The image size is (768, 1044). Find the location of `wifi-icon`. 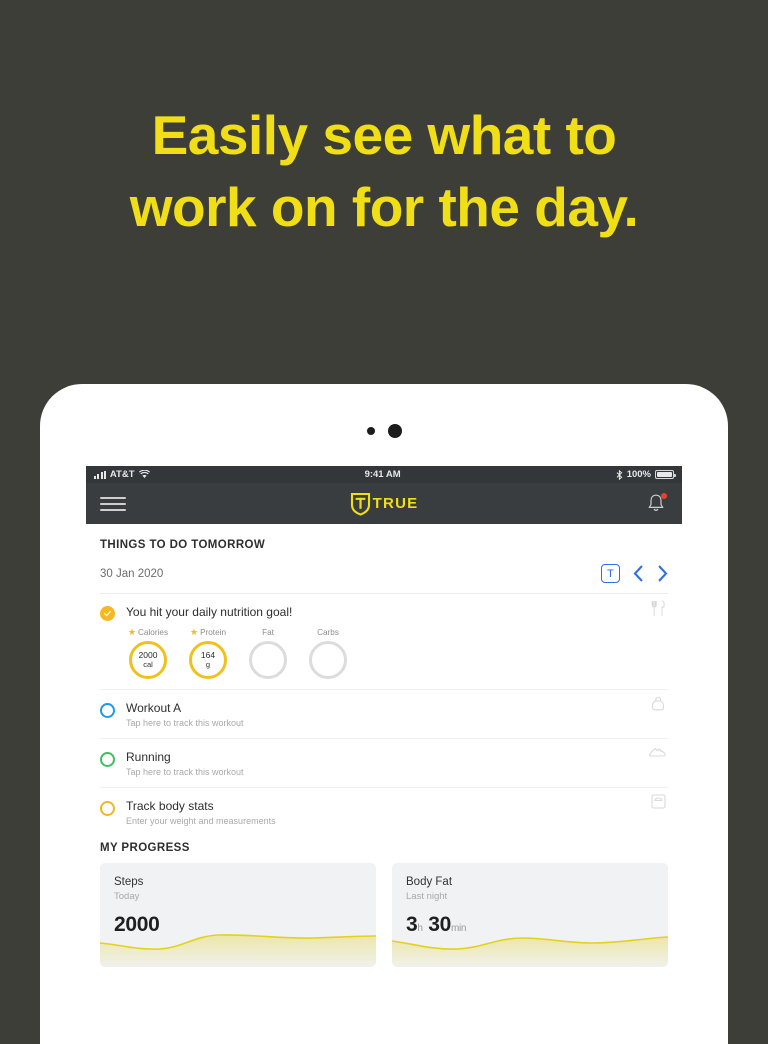

wifi-icon is located at coordinates (144, 474).